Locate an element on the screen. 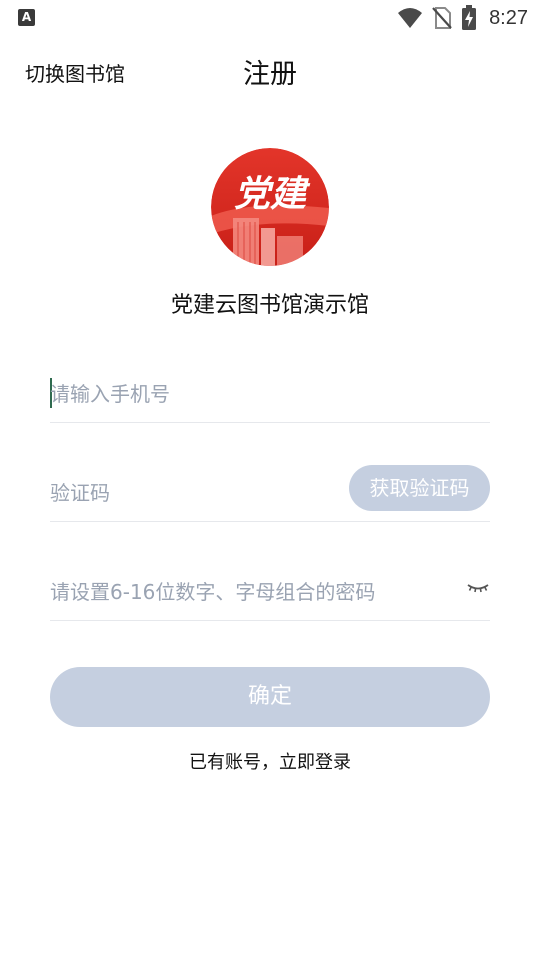  status-bar: A 8:27 is located at coordinates (270, 18).